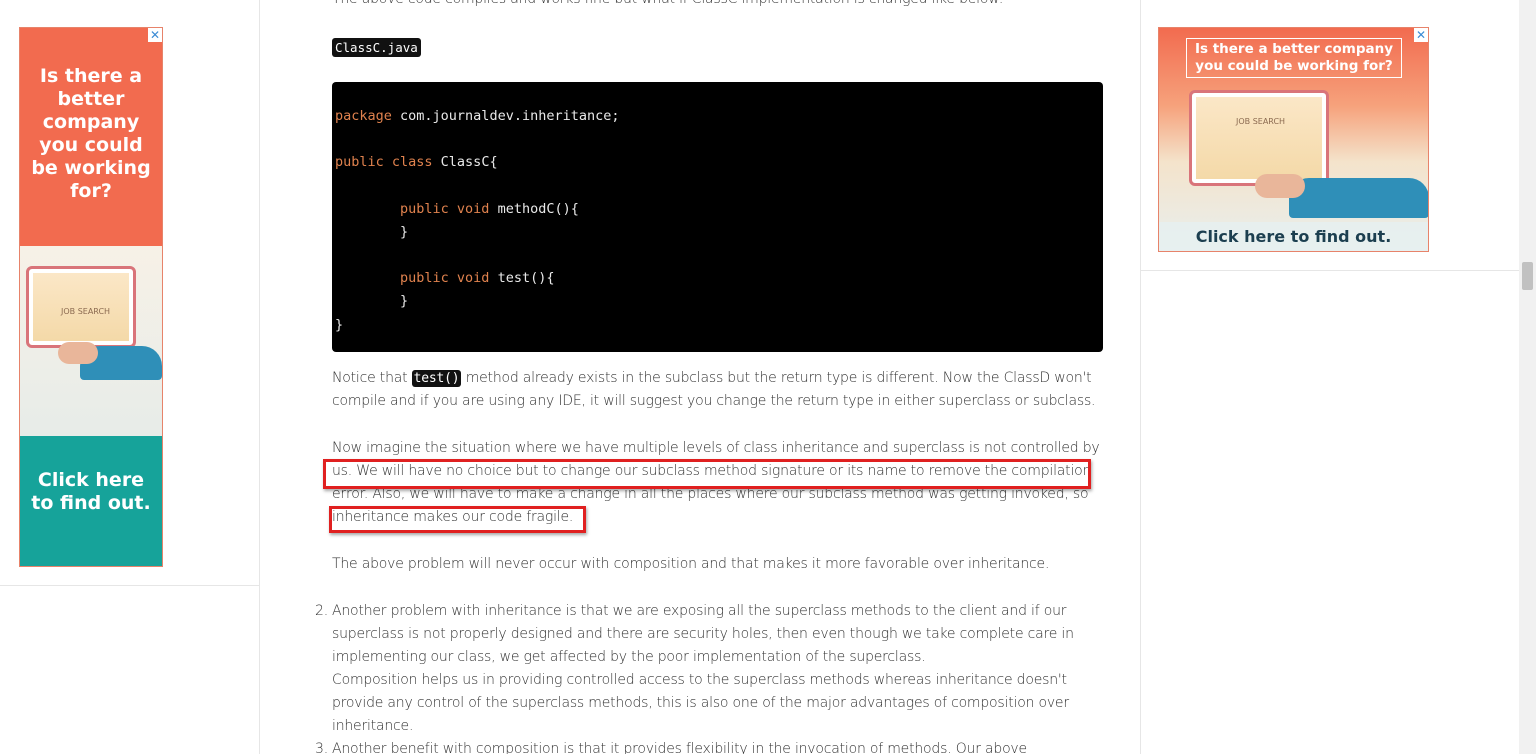 This screenshot has width=1536, height=754. What do you see at coordinates (321, 611) in the screenshot?
I see `list-number: 2.` at bounding box center [321, 611].